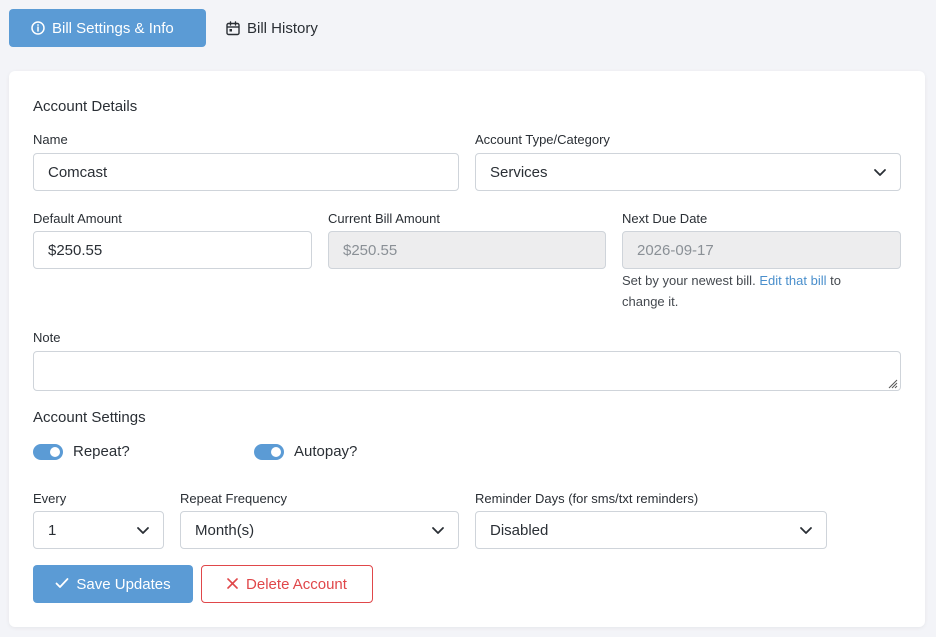 This screenshot has width=936, height=637. I want to click on account-settings-heading: Account Settings, so click(89, 417).